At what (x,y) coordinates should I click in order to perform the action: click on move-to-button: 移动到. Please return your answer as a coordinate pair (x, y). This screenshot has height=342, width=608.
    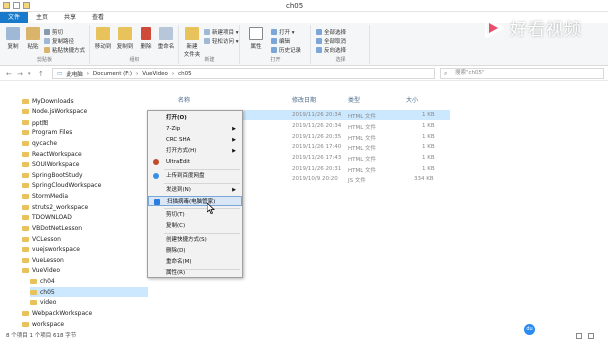
    Looking at the image, I should click on (103, 38).